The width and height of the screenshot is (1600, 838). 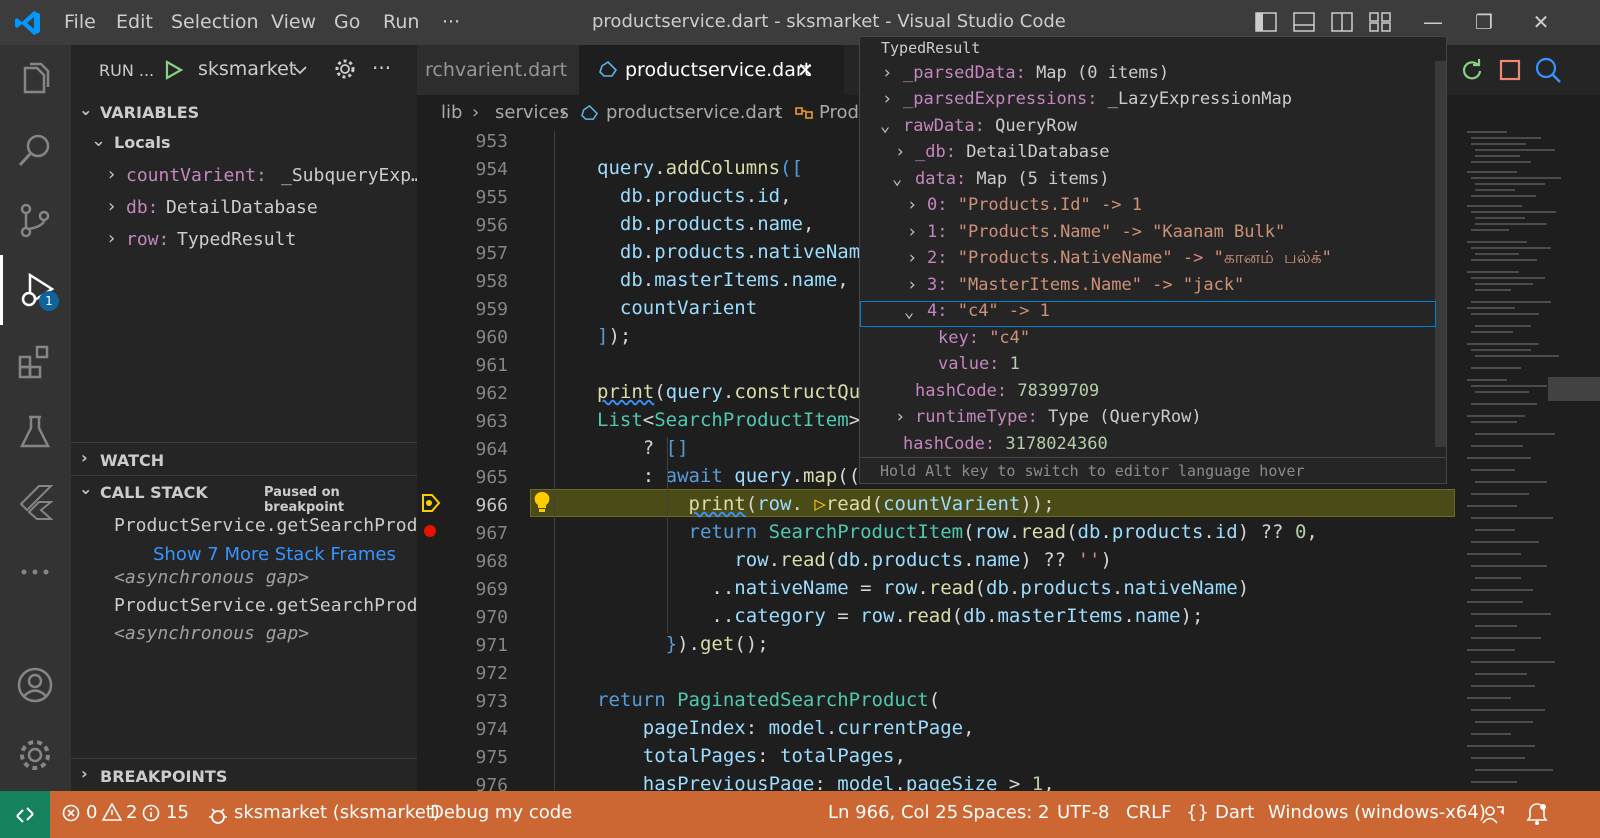 I want to click on hover-tree-item: › _parsedExpressions: _LazyExpressionMap, so click(x=1148, y=102).